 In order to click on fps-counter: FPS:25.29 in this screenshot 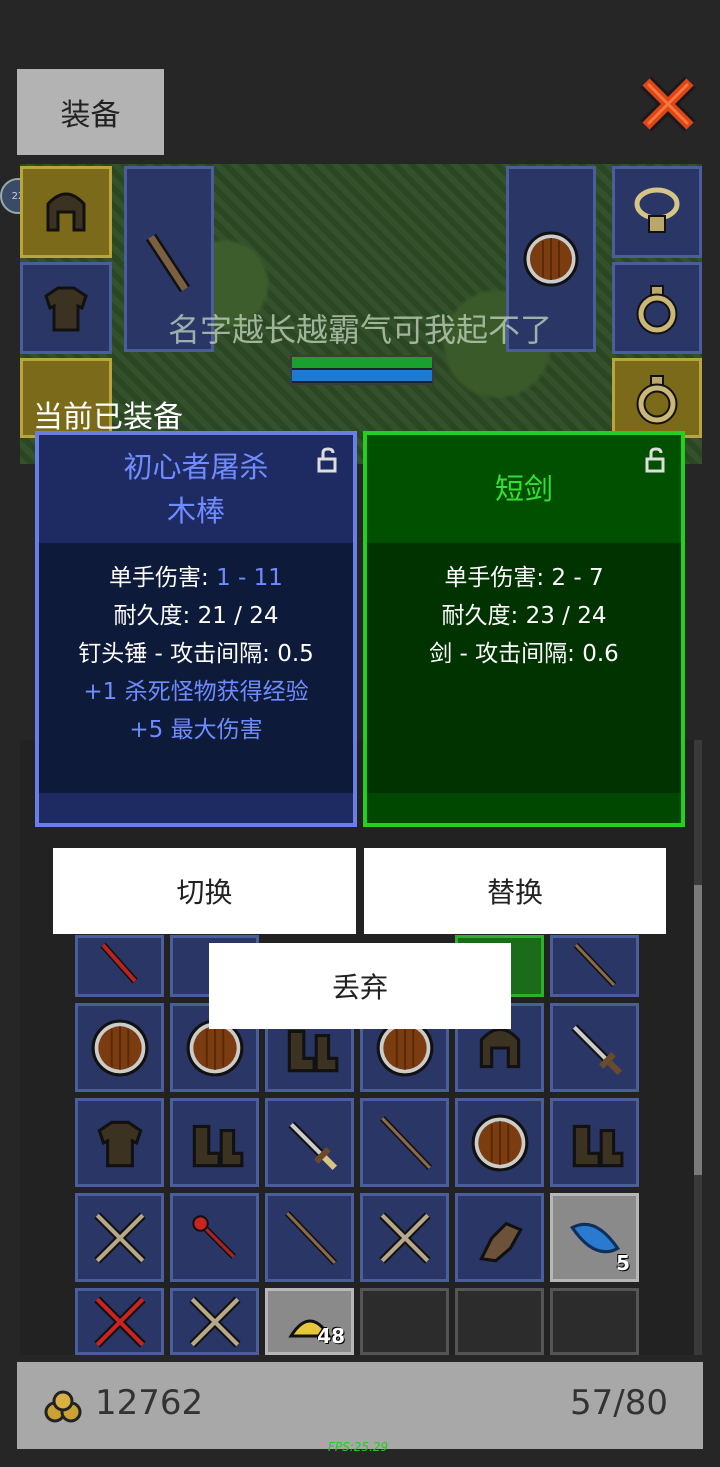, I will do `click(358, 1447)`.